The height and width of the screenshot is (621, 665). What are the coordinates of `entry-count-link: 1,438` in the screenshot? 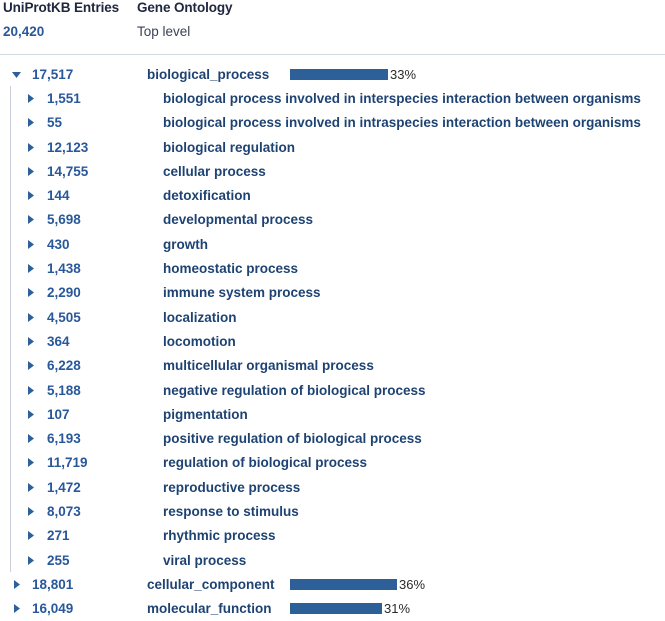 It's located at (64, 268).